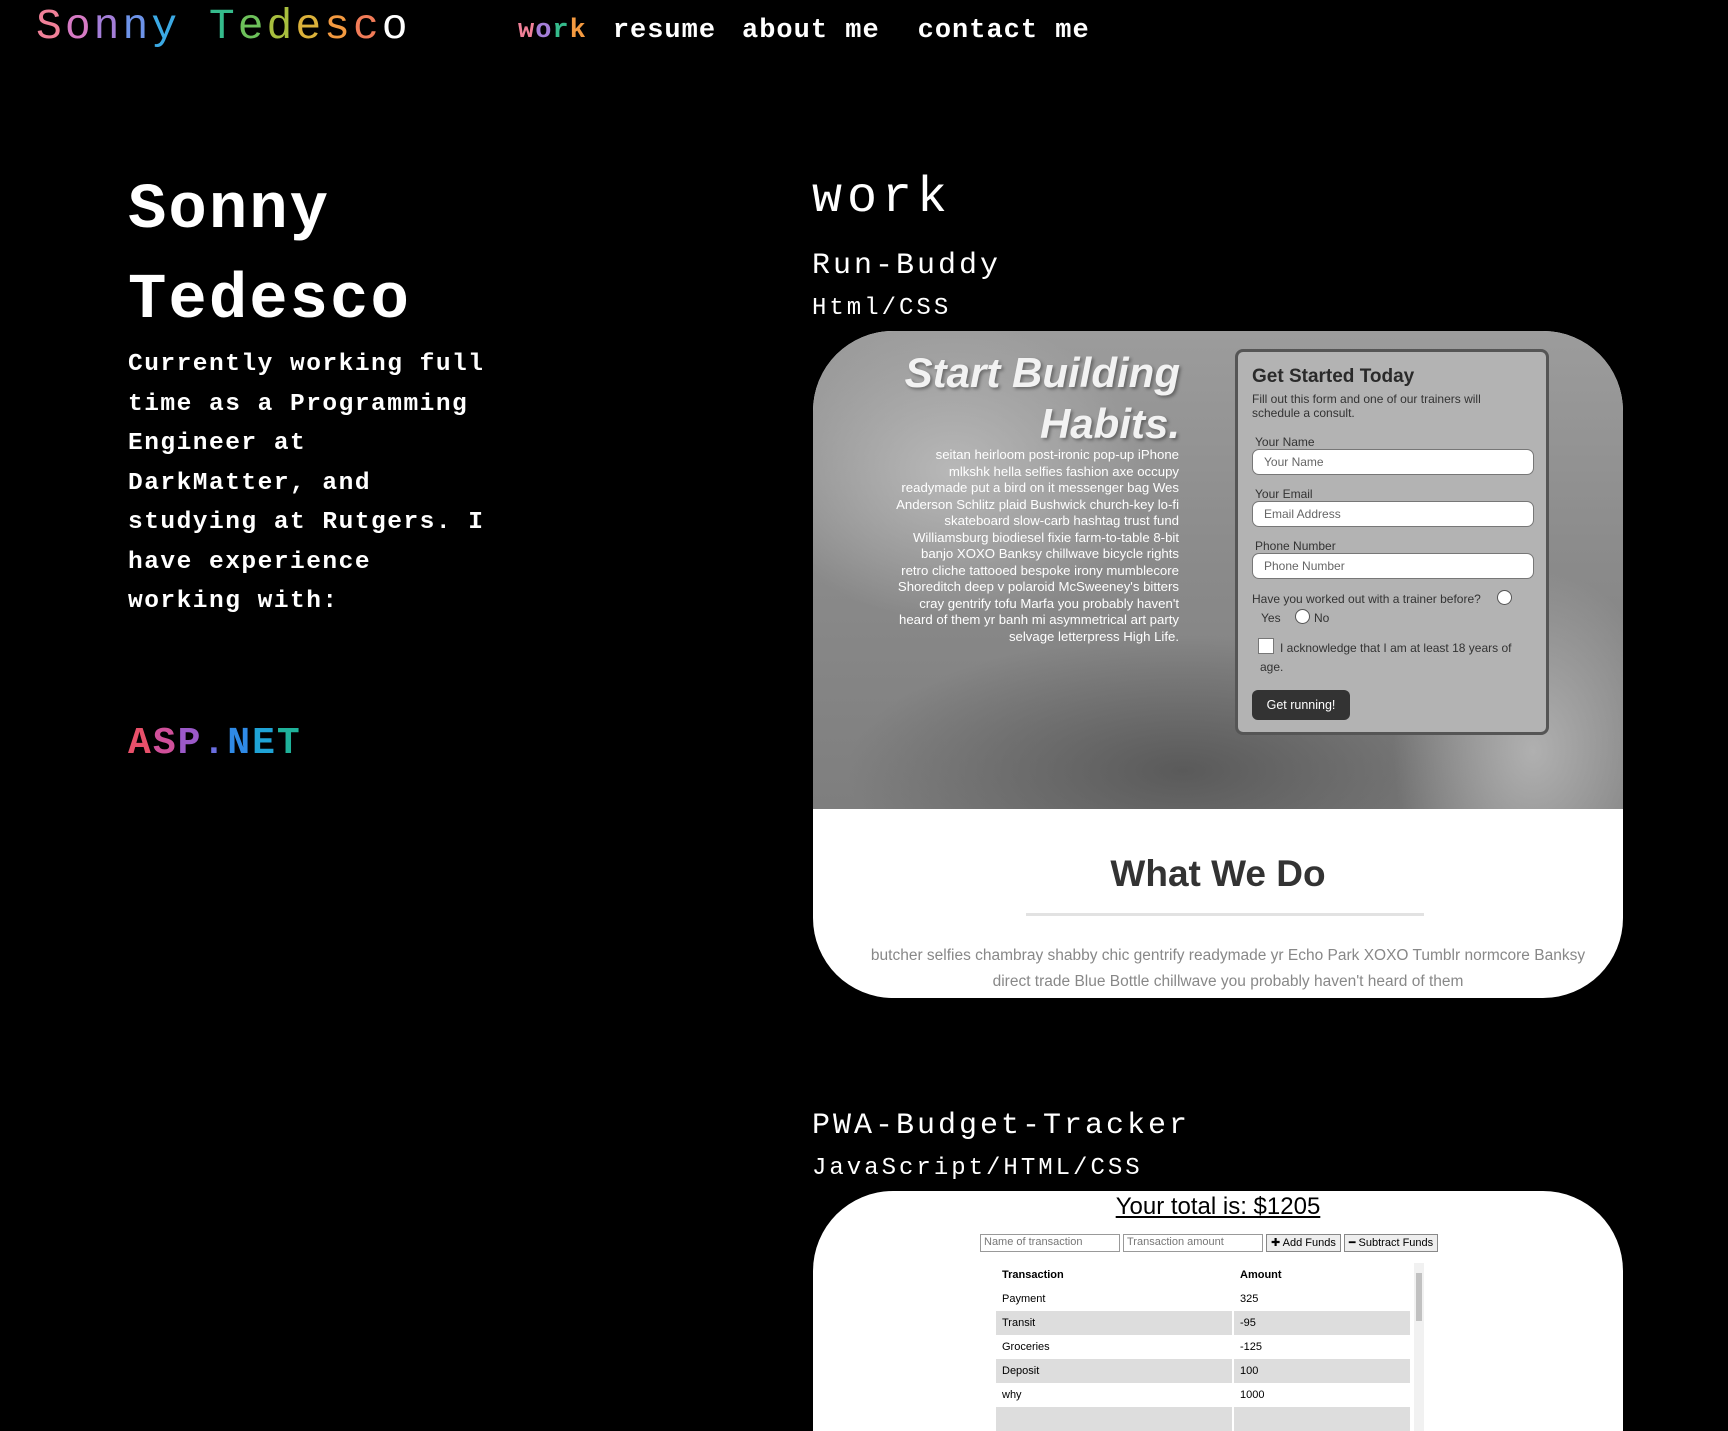 This screenshot has width=1728, height=1431. Describe the element at coordinates (977, 1168) in the screenshot. I see `project-tech: JavaScript/HTML/CSS` at that location.